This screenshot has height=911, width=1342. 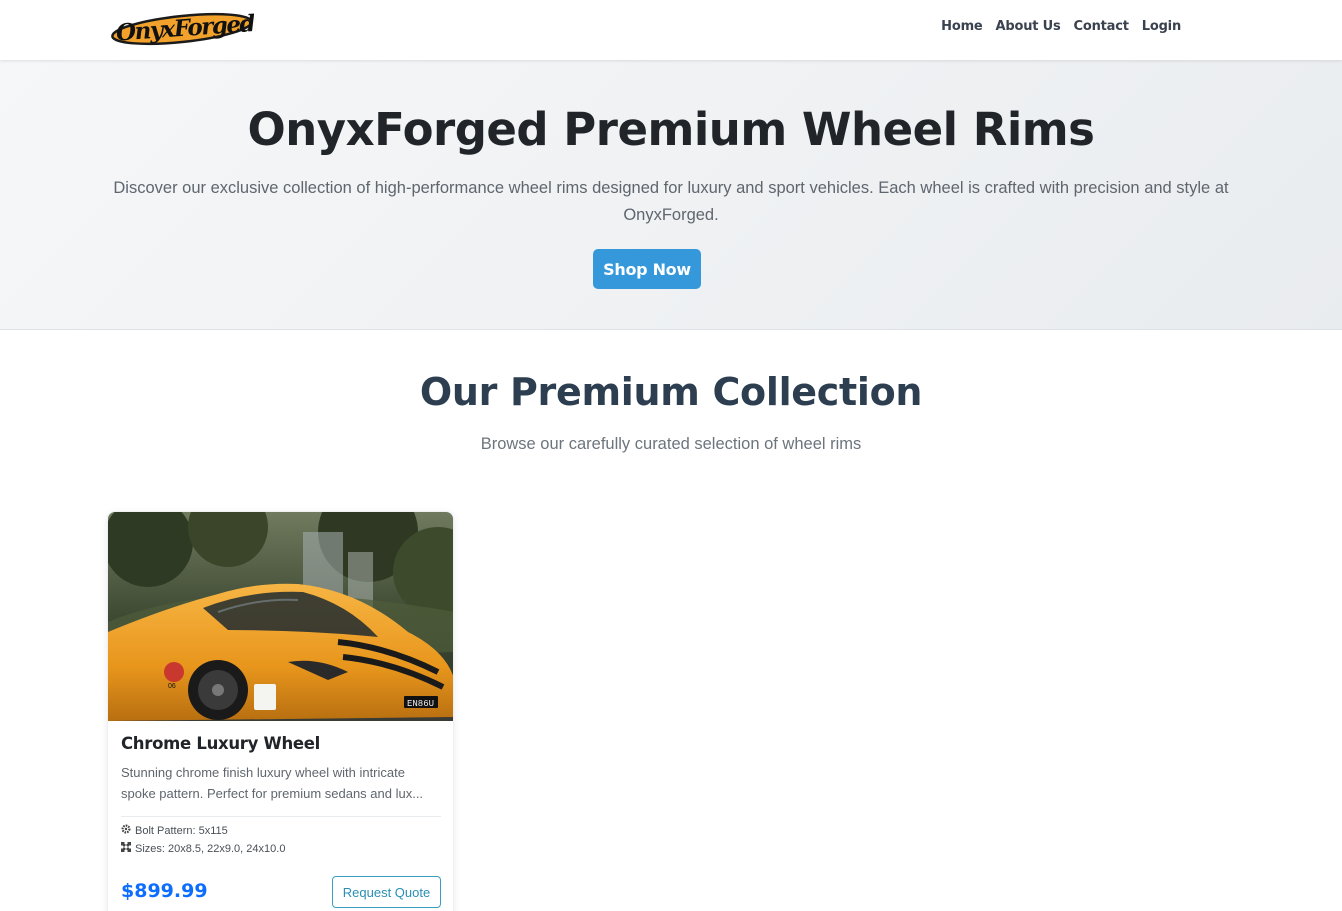 What do you see at coordinates (128, 830) in the screenshot?
I see `gear-icon` at bounding box center [128, 830].